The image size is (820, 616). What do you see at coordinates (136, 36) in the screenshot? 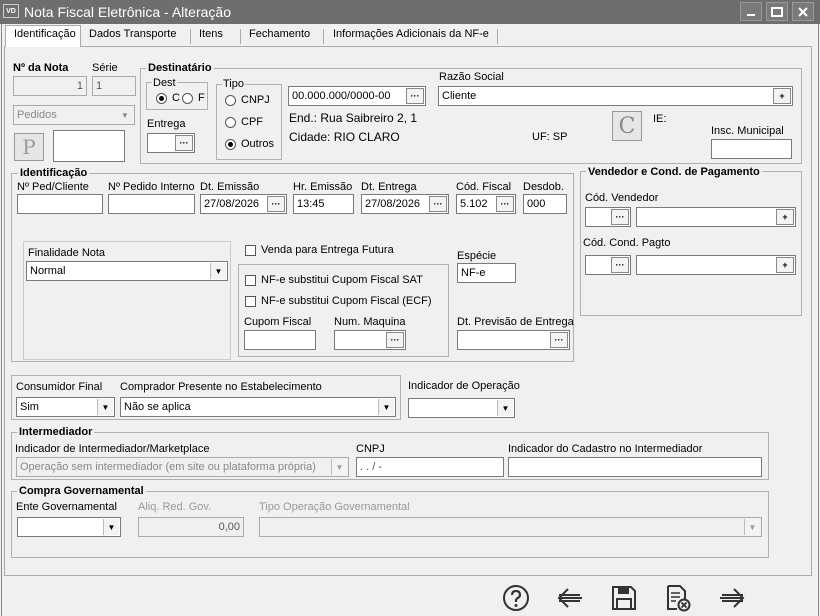
I see `tab-dados-transporte: Dados Transporte` at bounding box center [136, 36].